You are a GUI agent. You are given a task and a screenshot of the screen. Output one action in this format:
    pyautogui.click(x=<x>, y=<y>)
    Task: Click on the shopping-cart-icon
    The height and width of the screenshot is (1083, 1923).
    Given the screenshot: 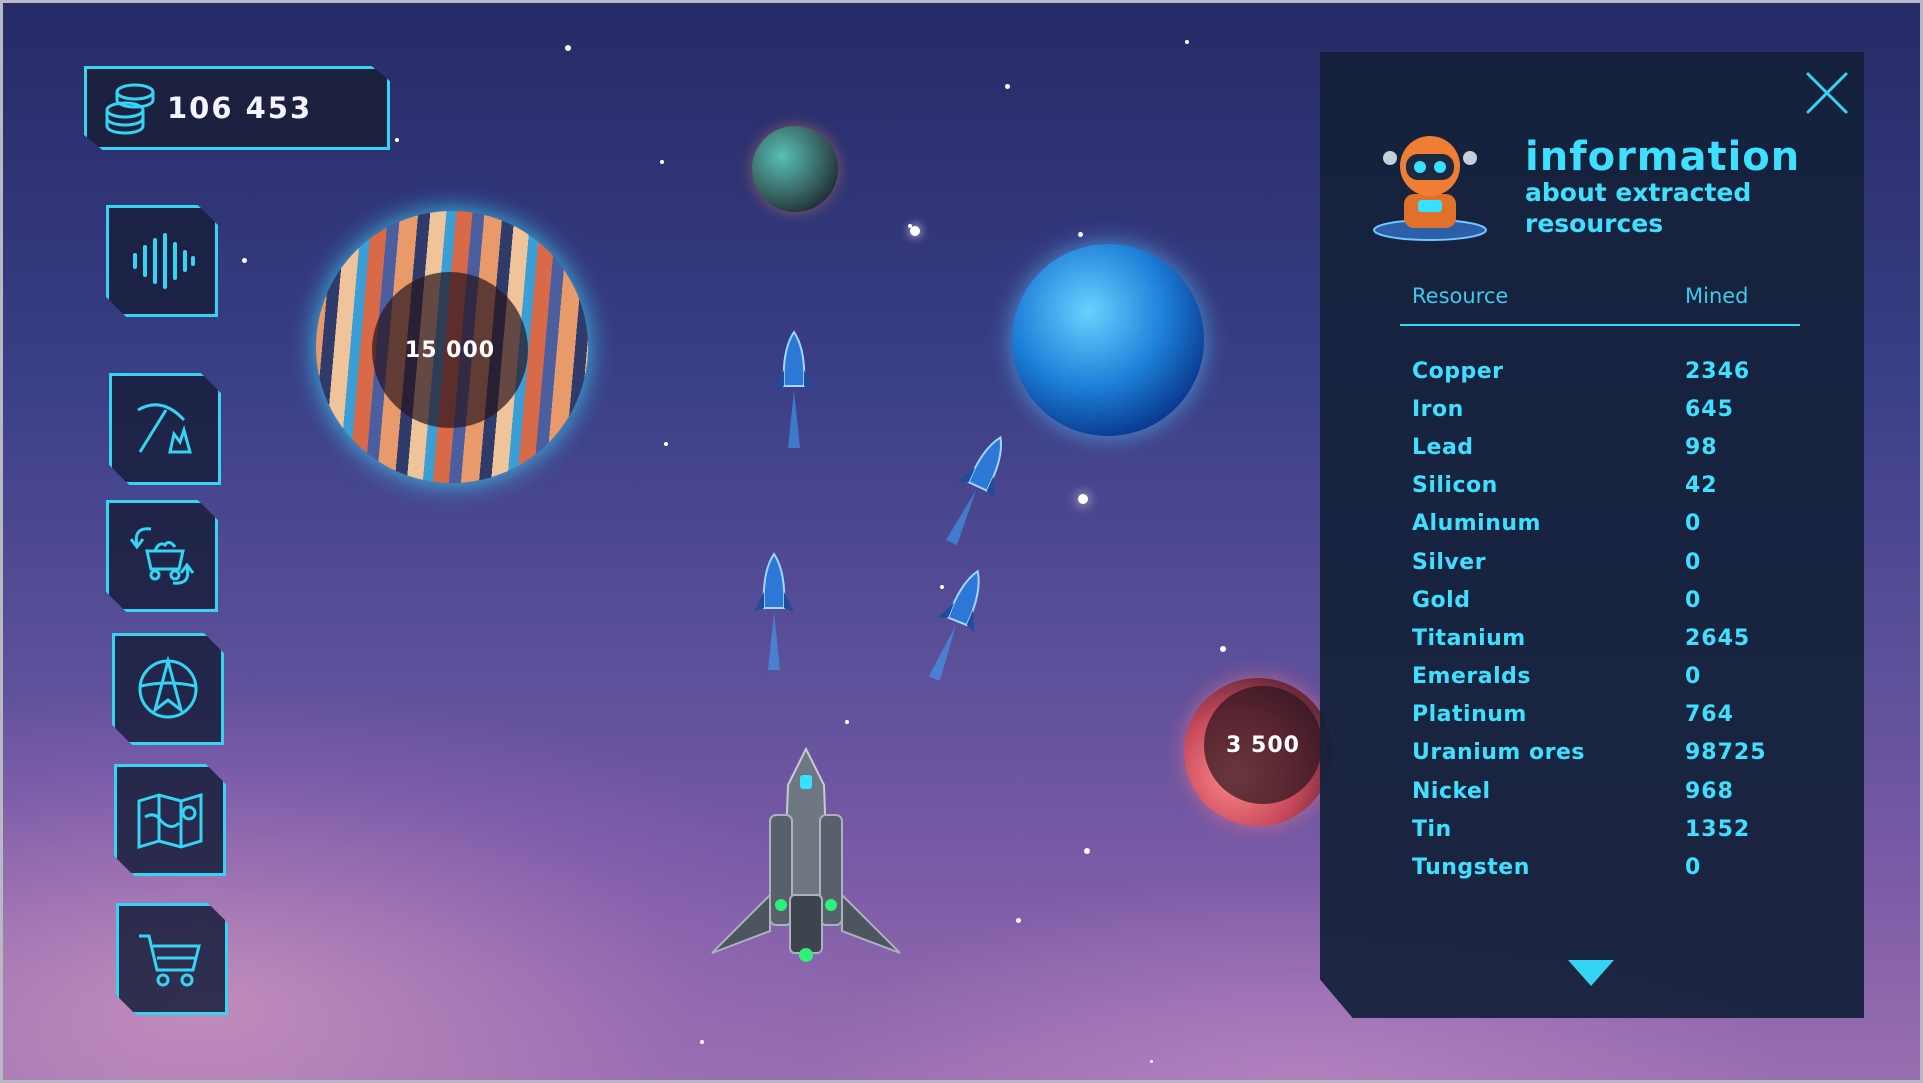 What is the action you would take?
    pyautogui.click(x=170, y=960)
    